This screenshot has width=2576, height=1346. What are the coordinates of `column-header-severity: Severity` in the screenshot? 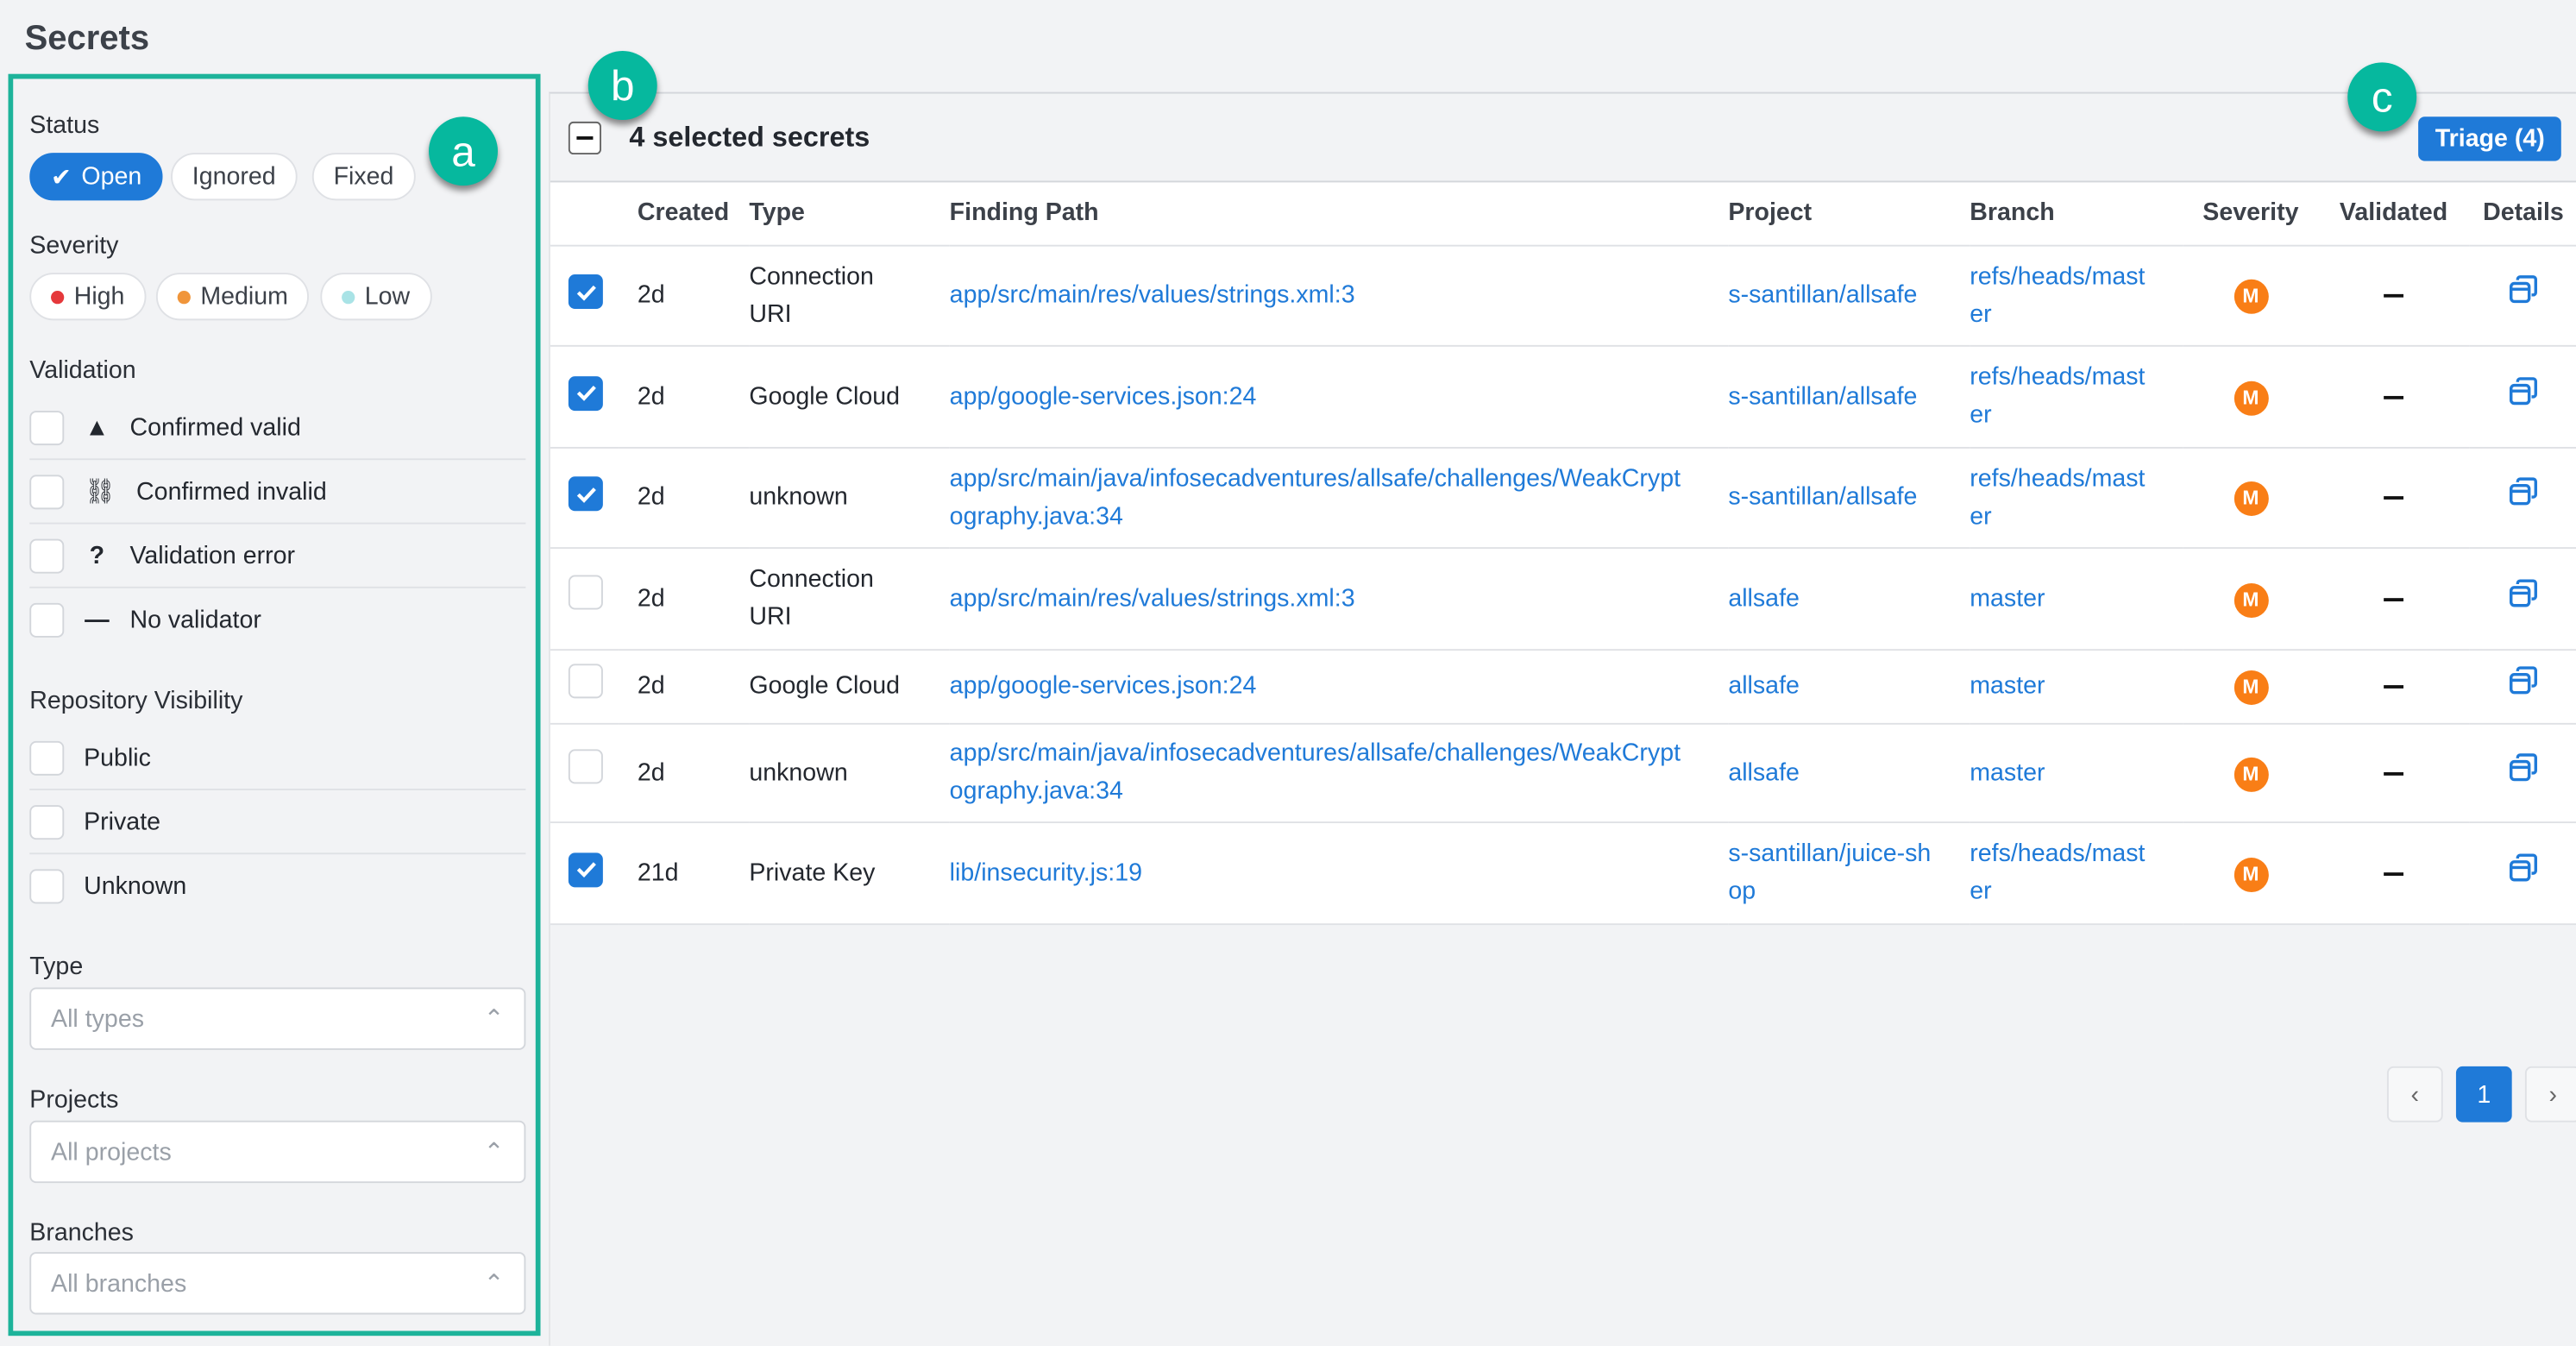 It's located at (2250, 214).